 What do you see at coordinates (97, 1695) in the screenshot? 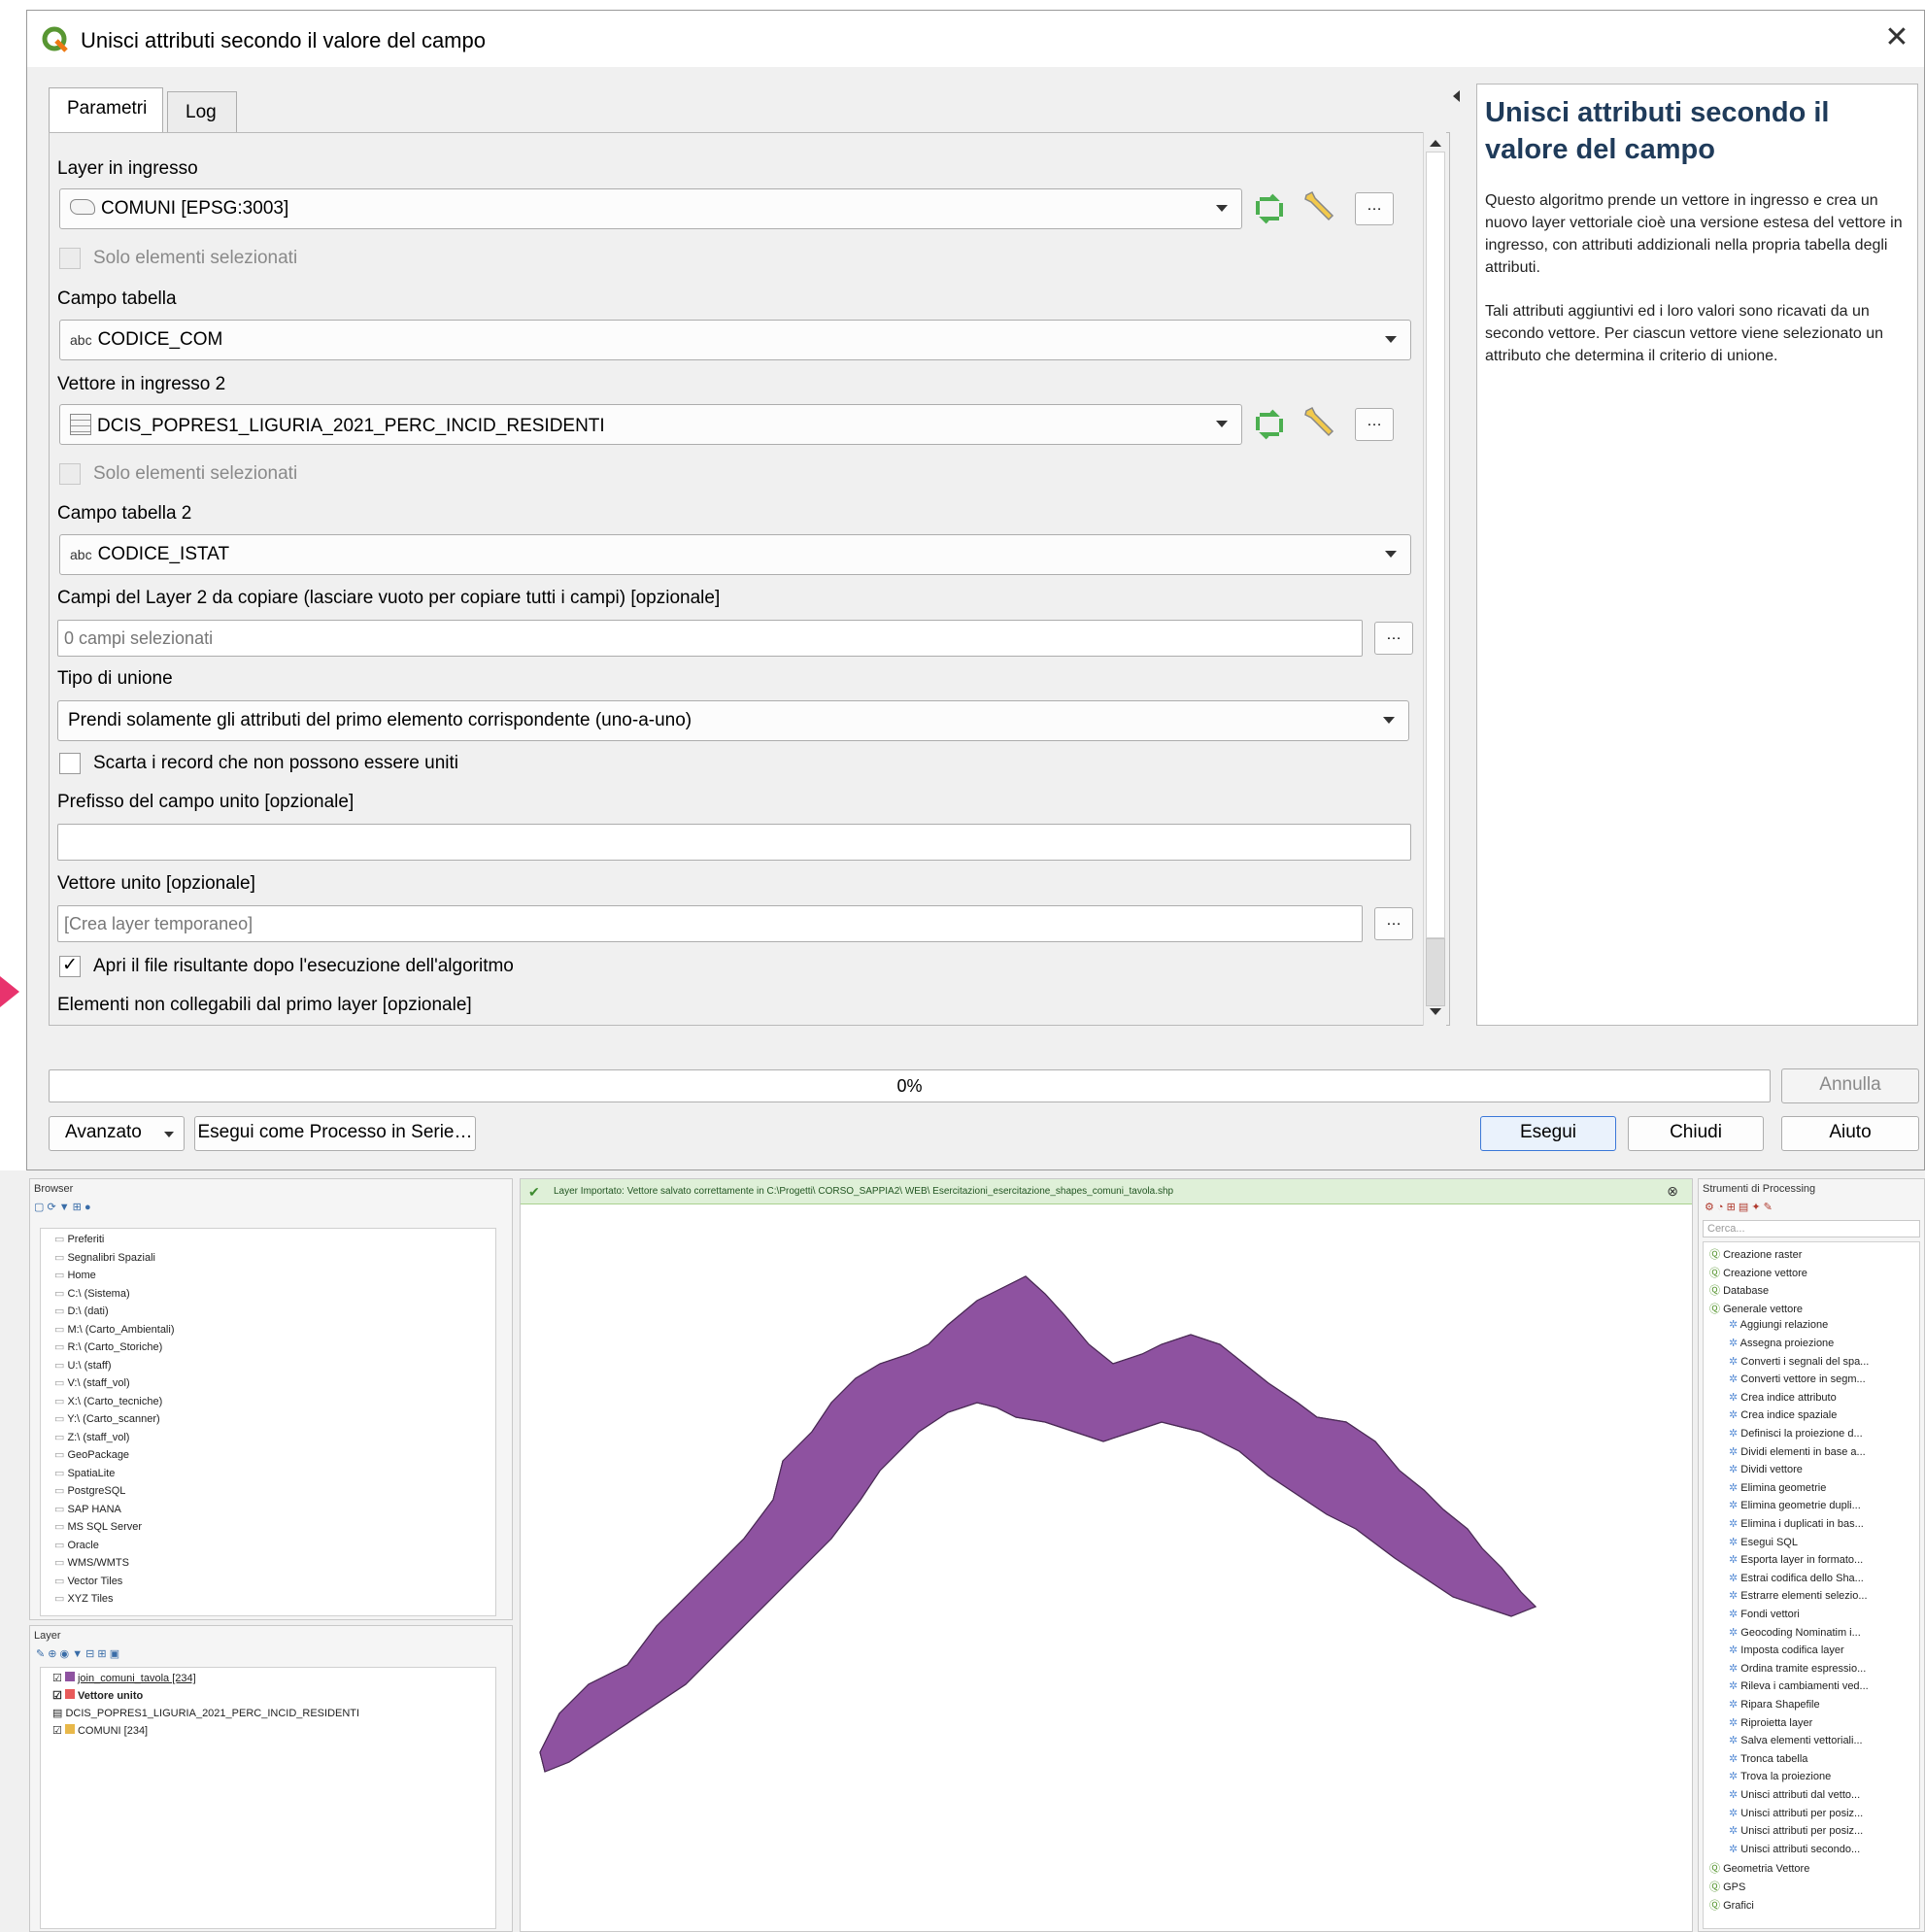
I see `layer-item: ☑ Vettore unito` at bounding box center [97, 1695].